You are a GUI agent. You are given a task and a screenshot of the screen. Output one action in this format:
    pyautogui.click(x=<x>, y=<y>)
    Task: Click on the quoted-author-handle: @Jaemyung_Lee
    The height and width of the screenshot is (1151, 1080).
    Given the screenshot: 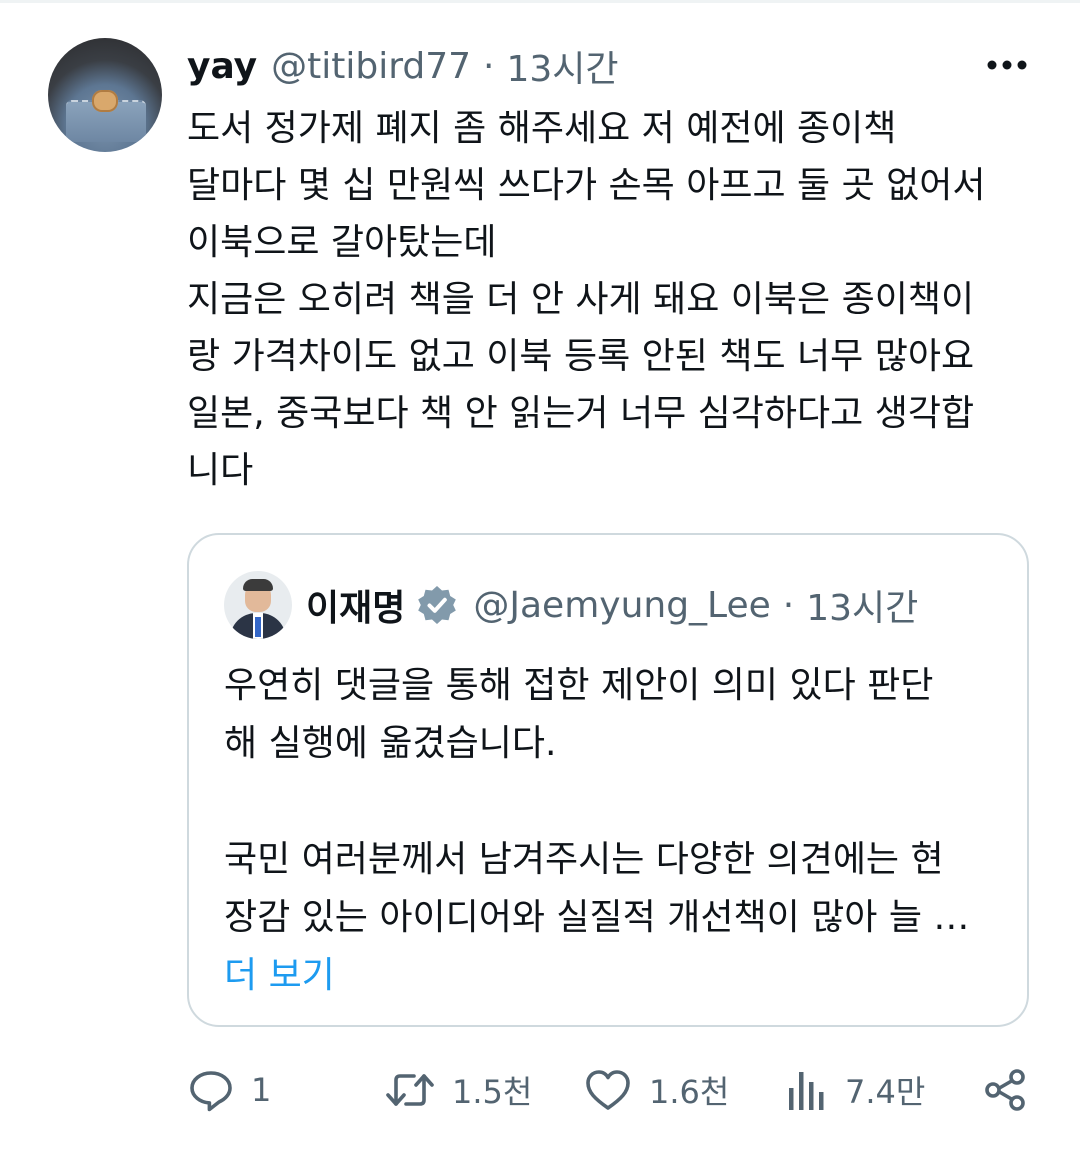 What is the action you would take?
    pyautogui.click(x=622, y=605)
    